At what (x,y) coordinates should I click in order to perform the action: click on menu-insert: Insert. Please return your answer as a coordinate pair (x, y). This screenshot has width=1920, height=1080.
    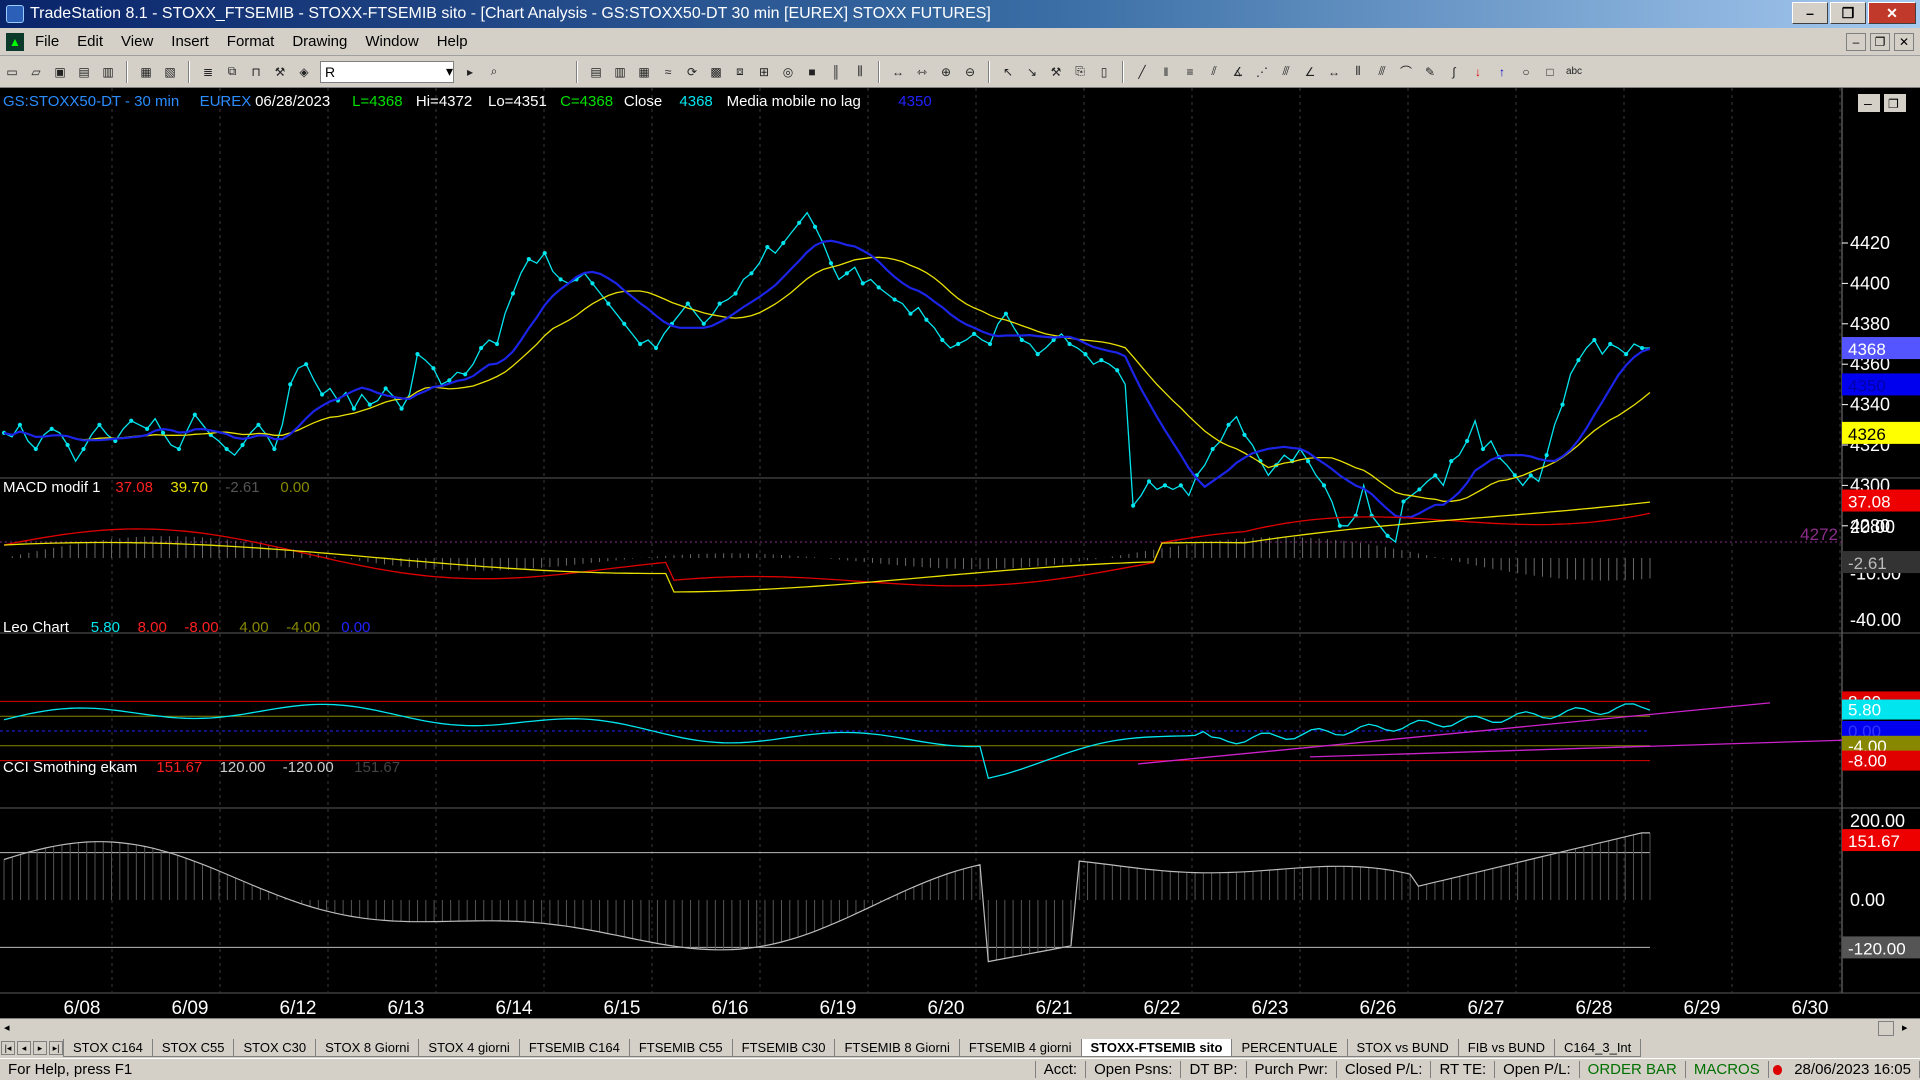
    Looking at the image, I should click on (190, 41).